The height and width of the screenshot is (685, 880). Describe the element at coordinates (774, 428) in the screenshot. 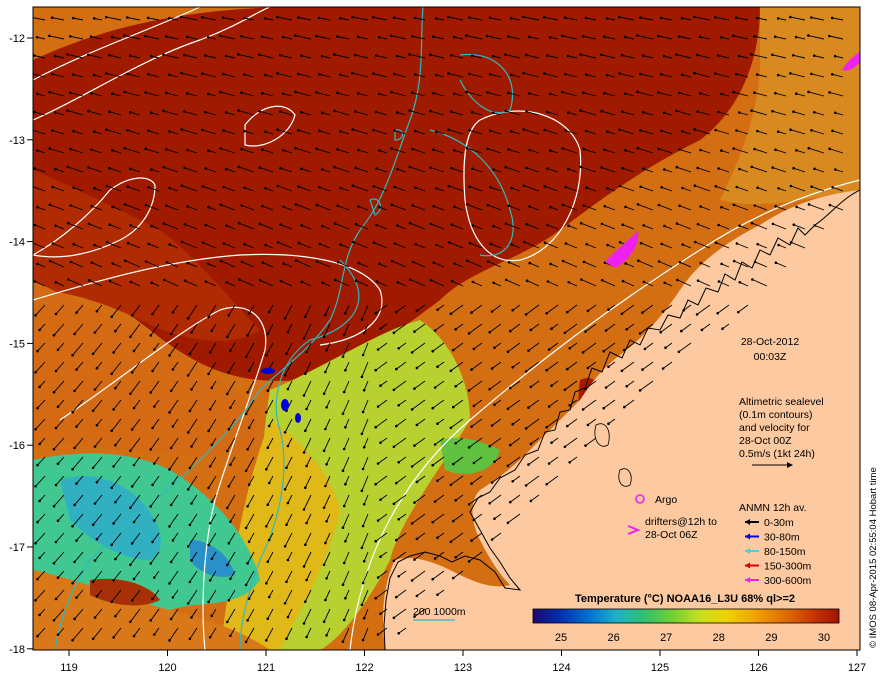

I see `altimetry-line-3: and velocity for` at that location.